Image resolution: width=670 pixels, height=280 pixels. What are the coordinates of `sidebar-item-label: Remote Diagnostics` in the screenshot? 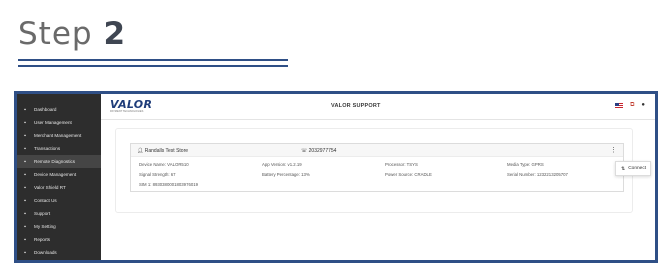 It's located at (55, 161).